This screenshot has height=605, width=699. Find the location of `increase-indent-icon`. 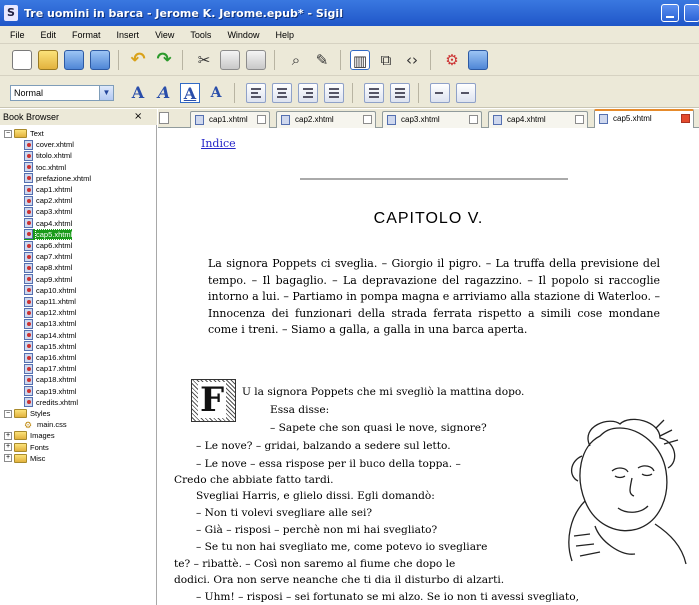

increase-indent-icon is located at coordinates (466, 93).